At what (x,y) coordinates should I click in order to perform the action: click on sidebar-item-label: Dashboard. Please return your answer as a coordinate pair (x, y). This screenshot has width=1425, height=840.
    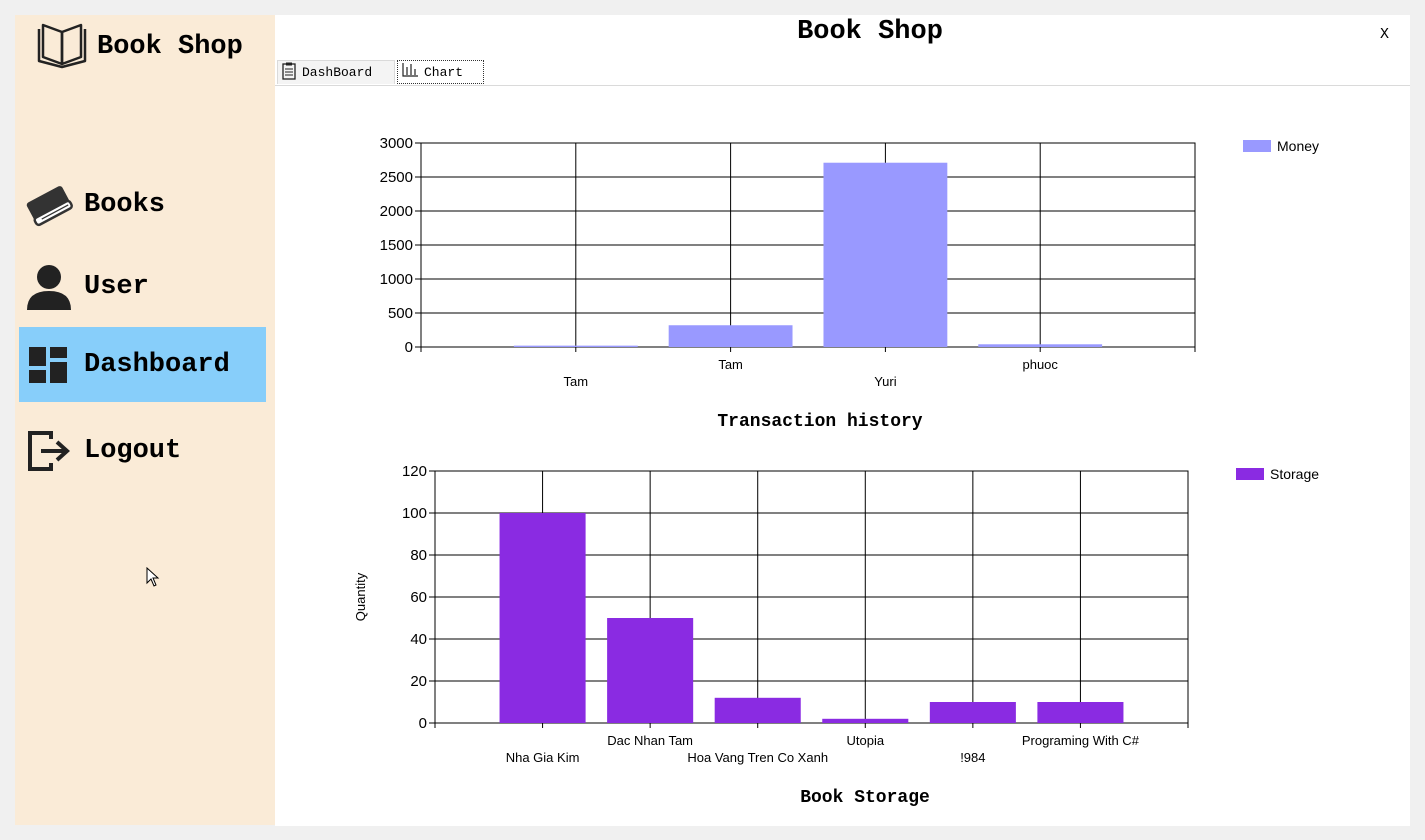
    Looking at the image, I should click on (157, 364).